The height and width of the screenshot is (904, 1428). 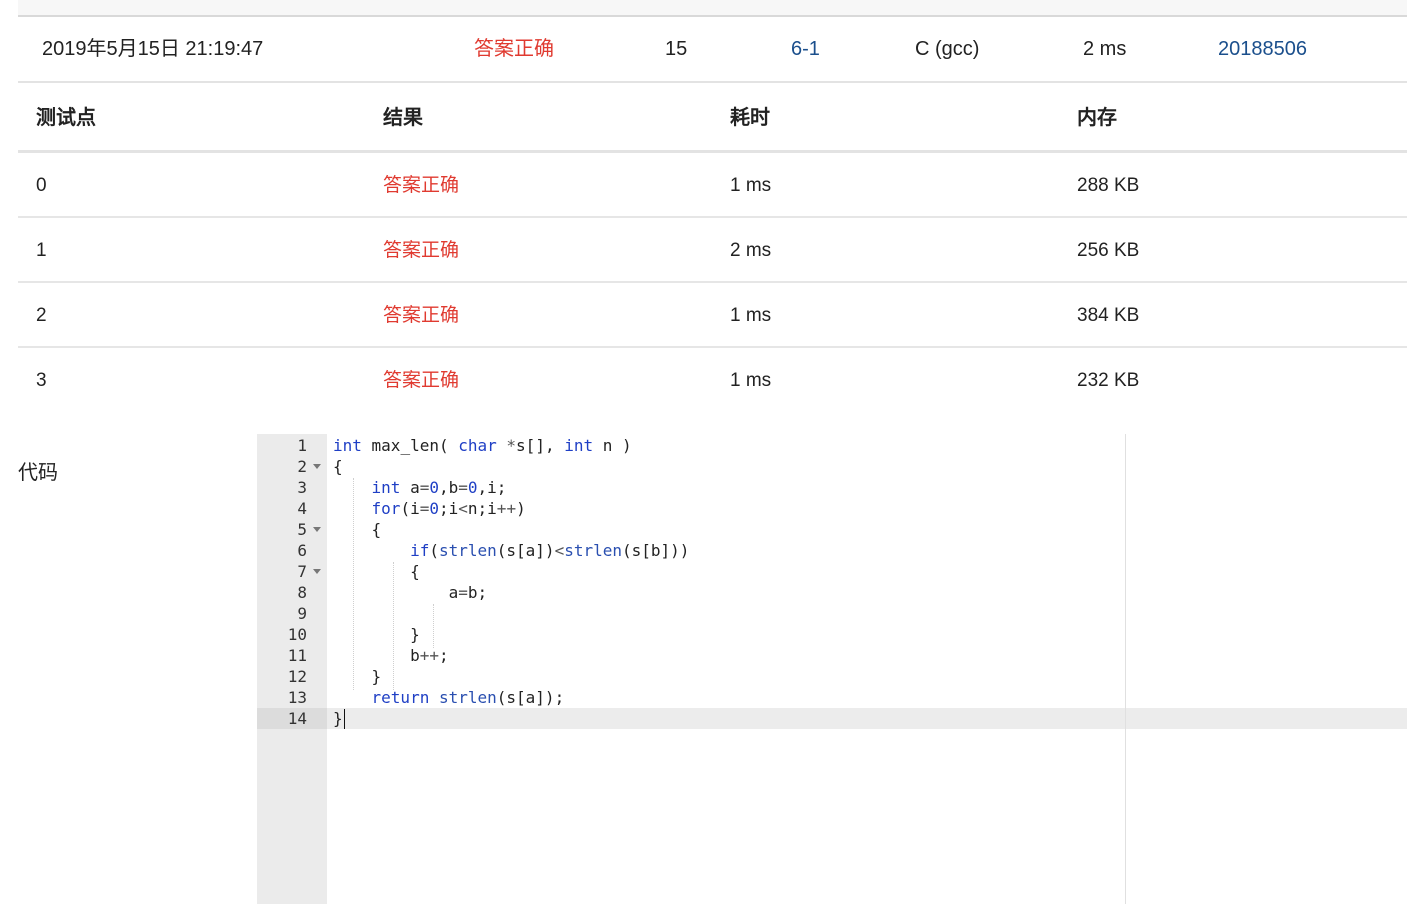 What do you see at coordinates (302, 571) in the screenshot?
I see `line-number: 7` at bounding box center [302, 571].